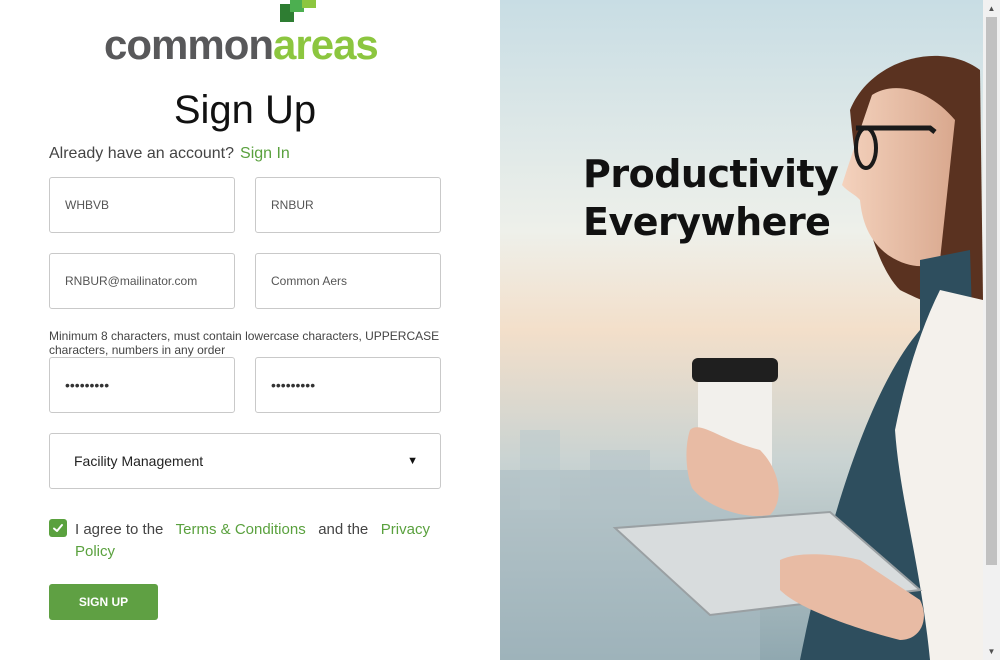 This screenshot has width=1000, height=660. Describe the element at coordinates (991, 651) in the screenshot. I see `scroll-down-icon: ▼` at that location.